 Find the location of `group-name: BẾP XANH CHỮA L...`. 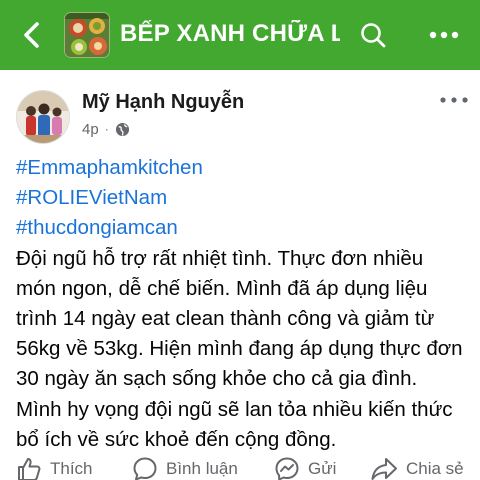

group-name: BẾP XANH CHỮA L... is located at coordinates (230, 34).